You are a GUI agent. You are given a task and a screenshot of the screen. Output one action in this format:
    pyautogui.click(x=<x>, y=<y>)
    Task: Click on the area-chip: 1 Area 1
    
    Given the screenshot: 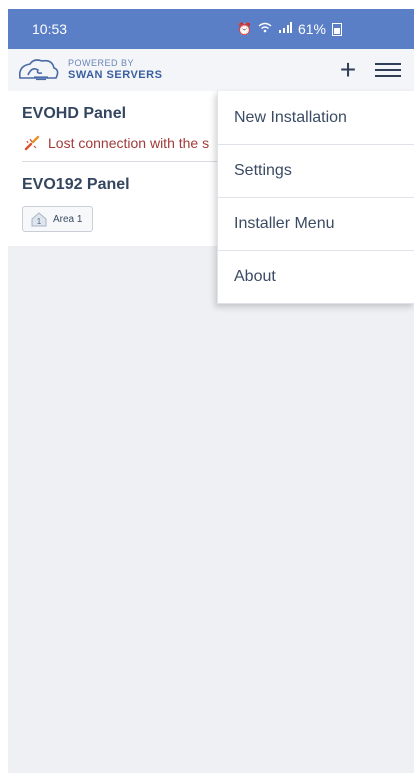 What is the action you would take?
    pyautogui.click(x=58, y=219)
    